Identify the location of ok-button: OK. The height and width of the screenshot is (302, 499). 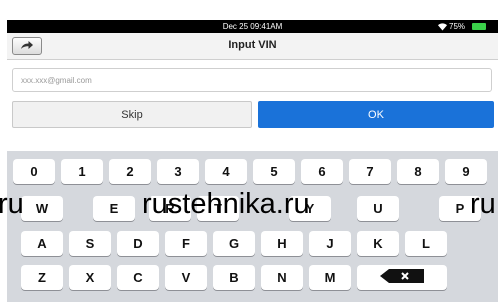
(376, 114).